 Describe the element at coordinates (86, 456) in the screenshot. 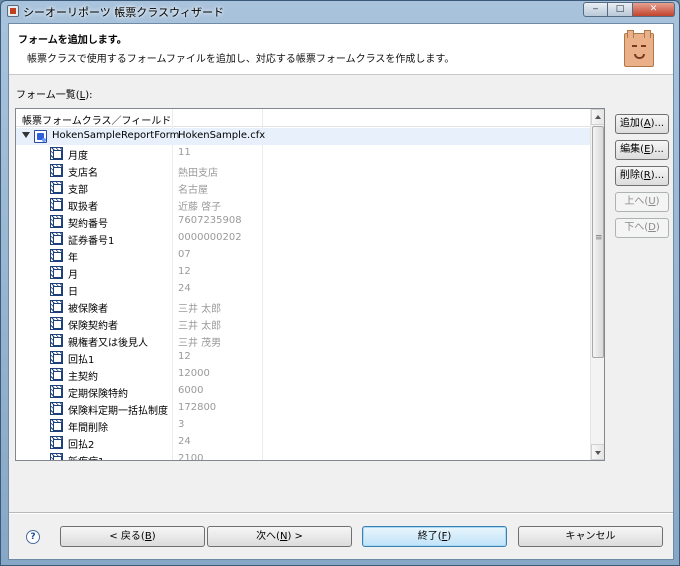

I see `field-name: 新疾病1` at that location.